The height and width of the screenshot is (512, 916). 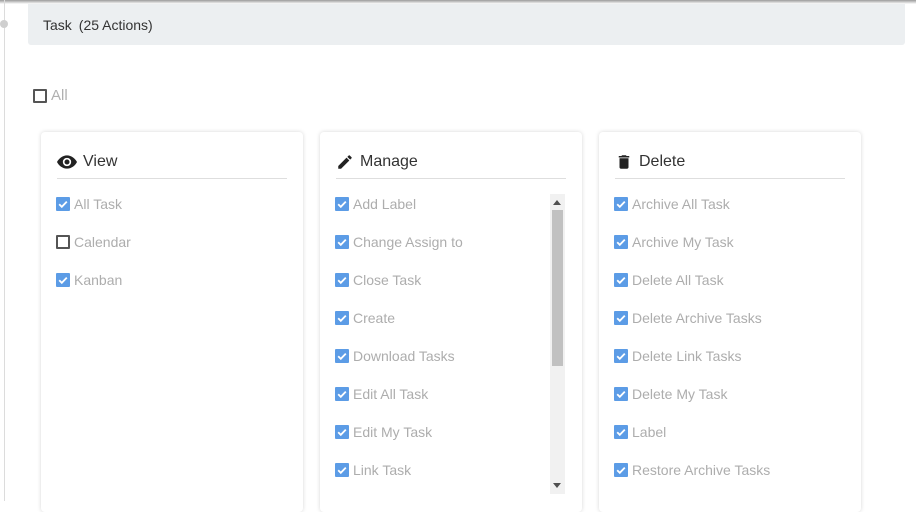 I want to click on item-label: Link Task, so click(x=382, y=470).